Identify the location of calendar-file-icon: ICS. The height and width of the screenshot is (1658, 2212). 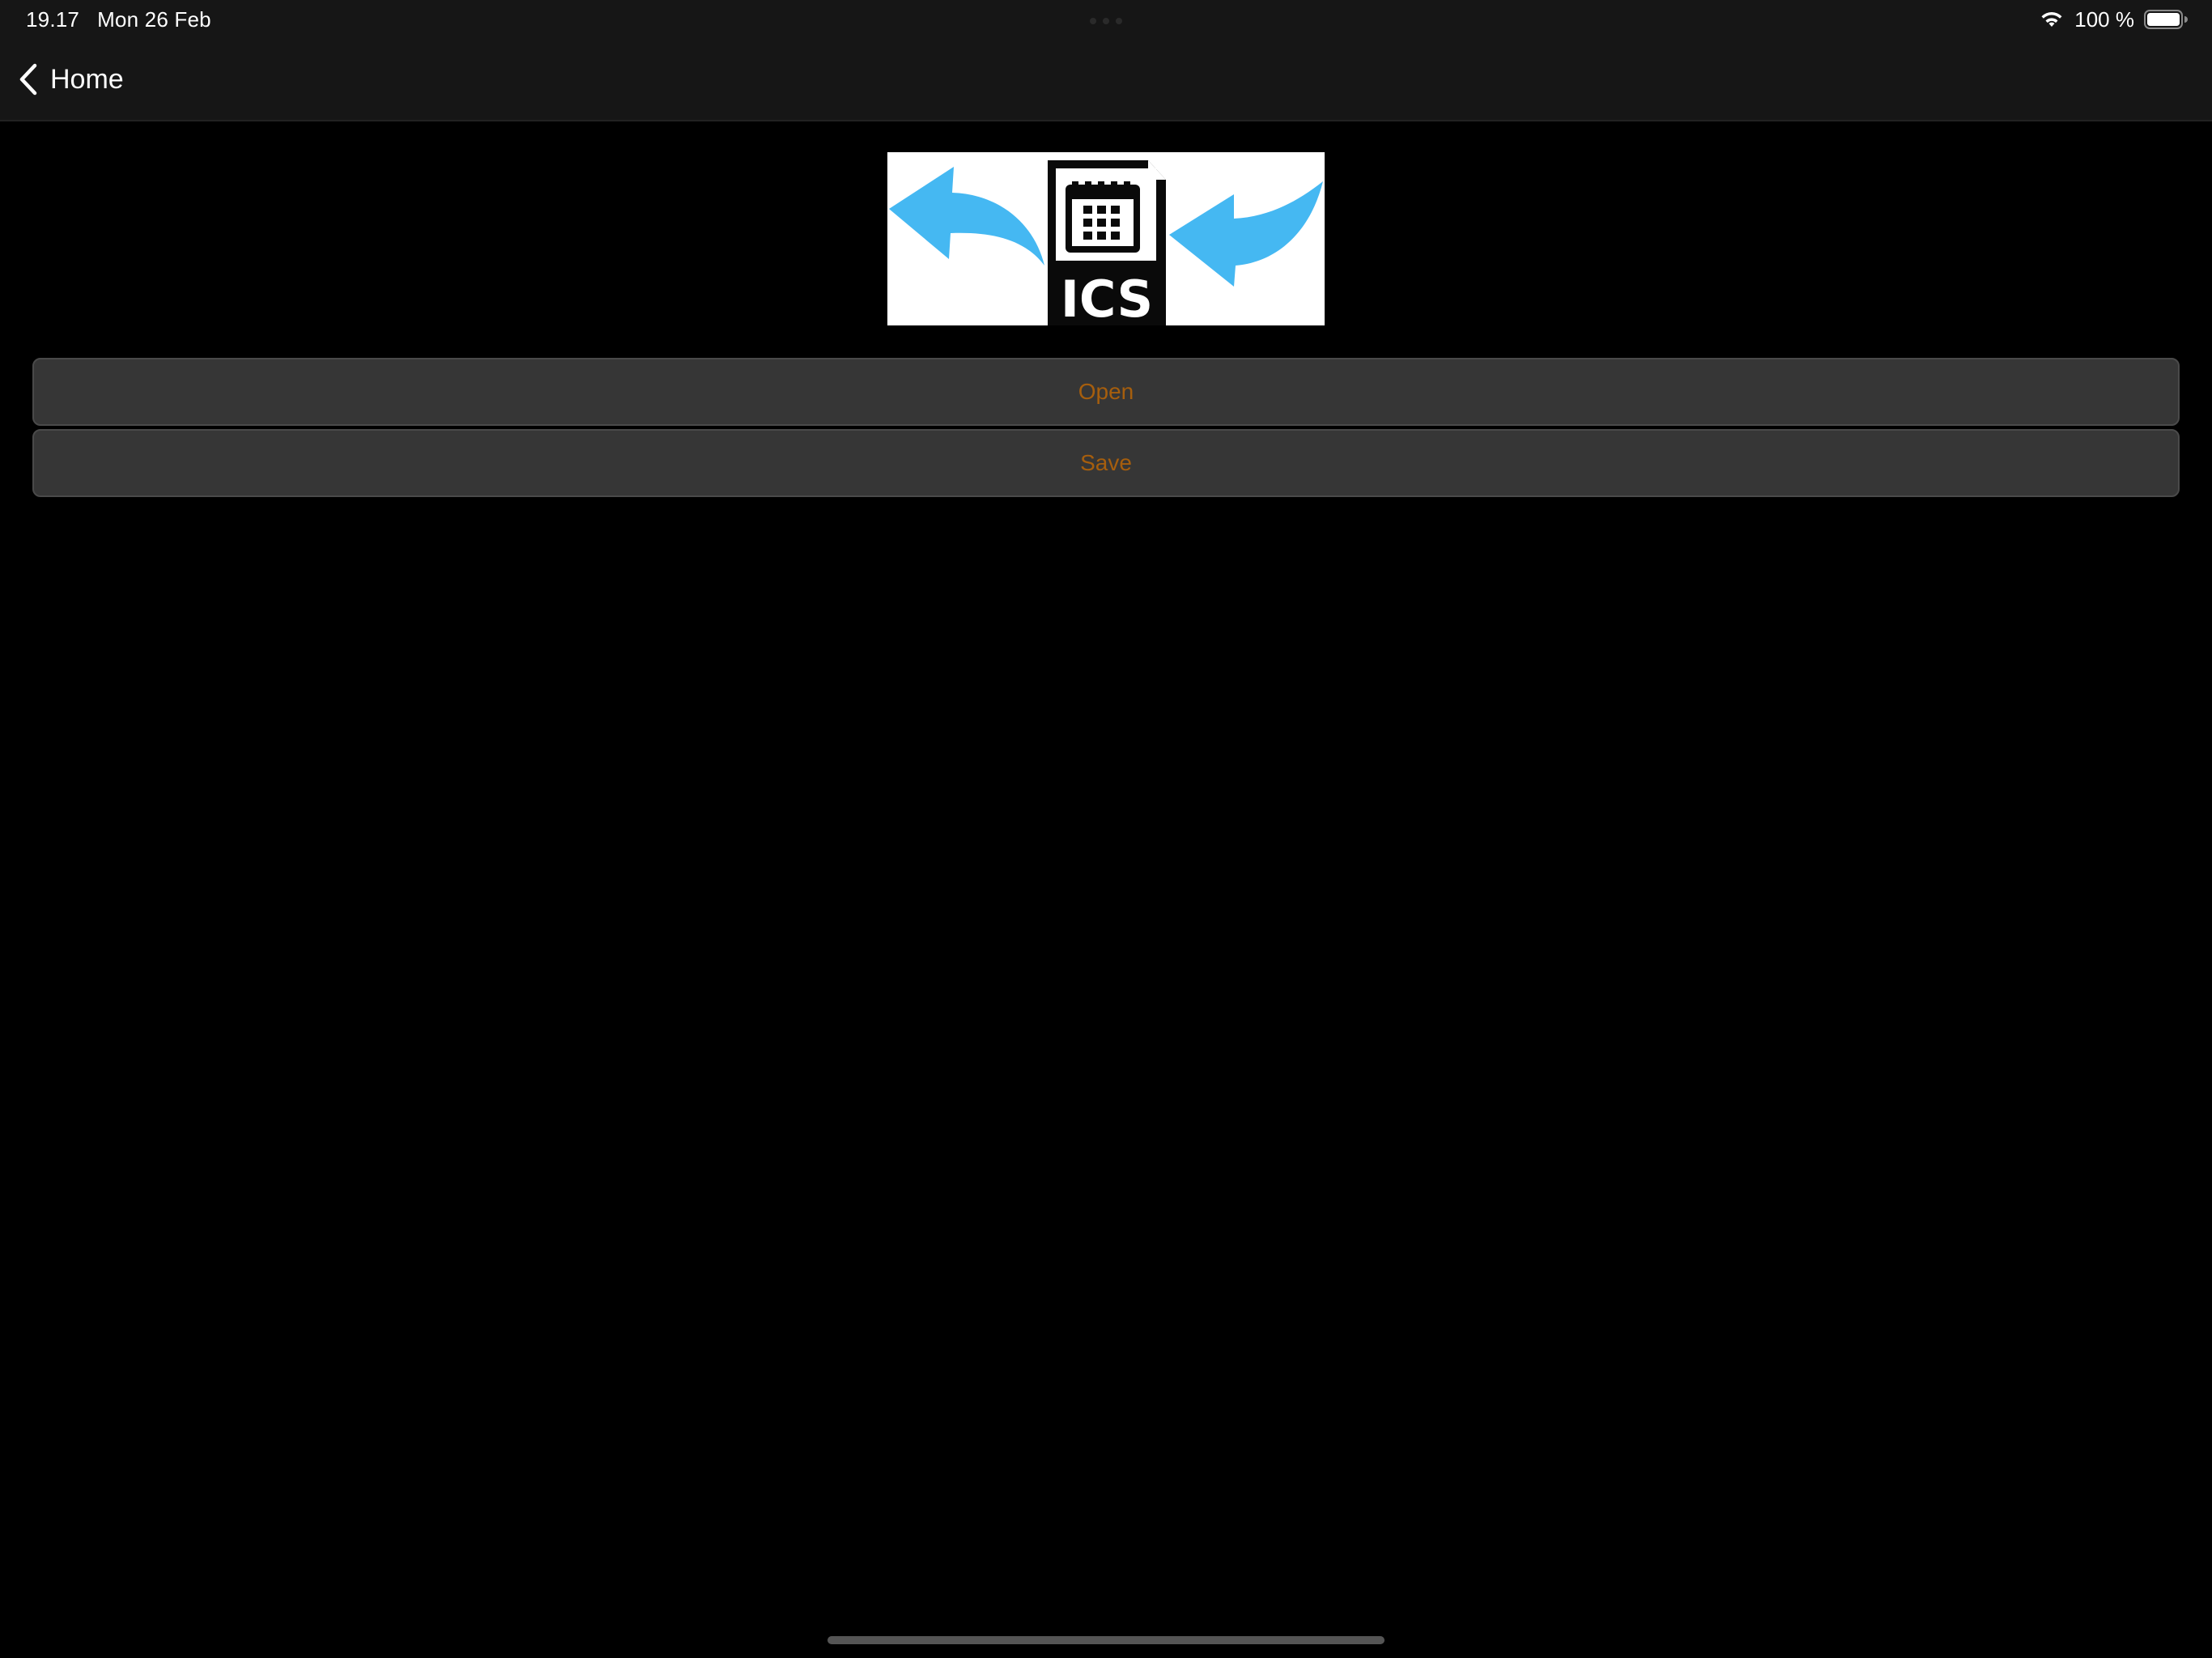
(1107, 242).